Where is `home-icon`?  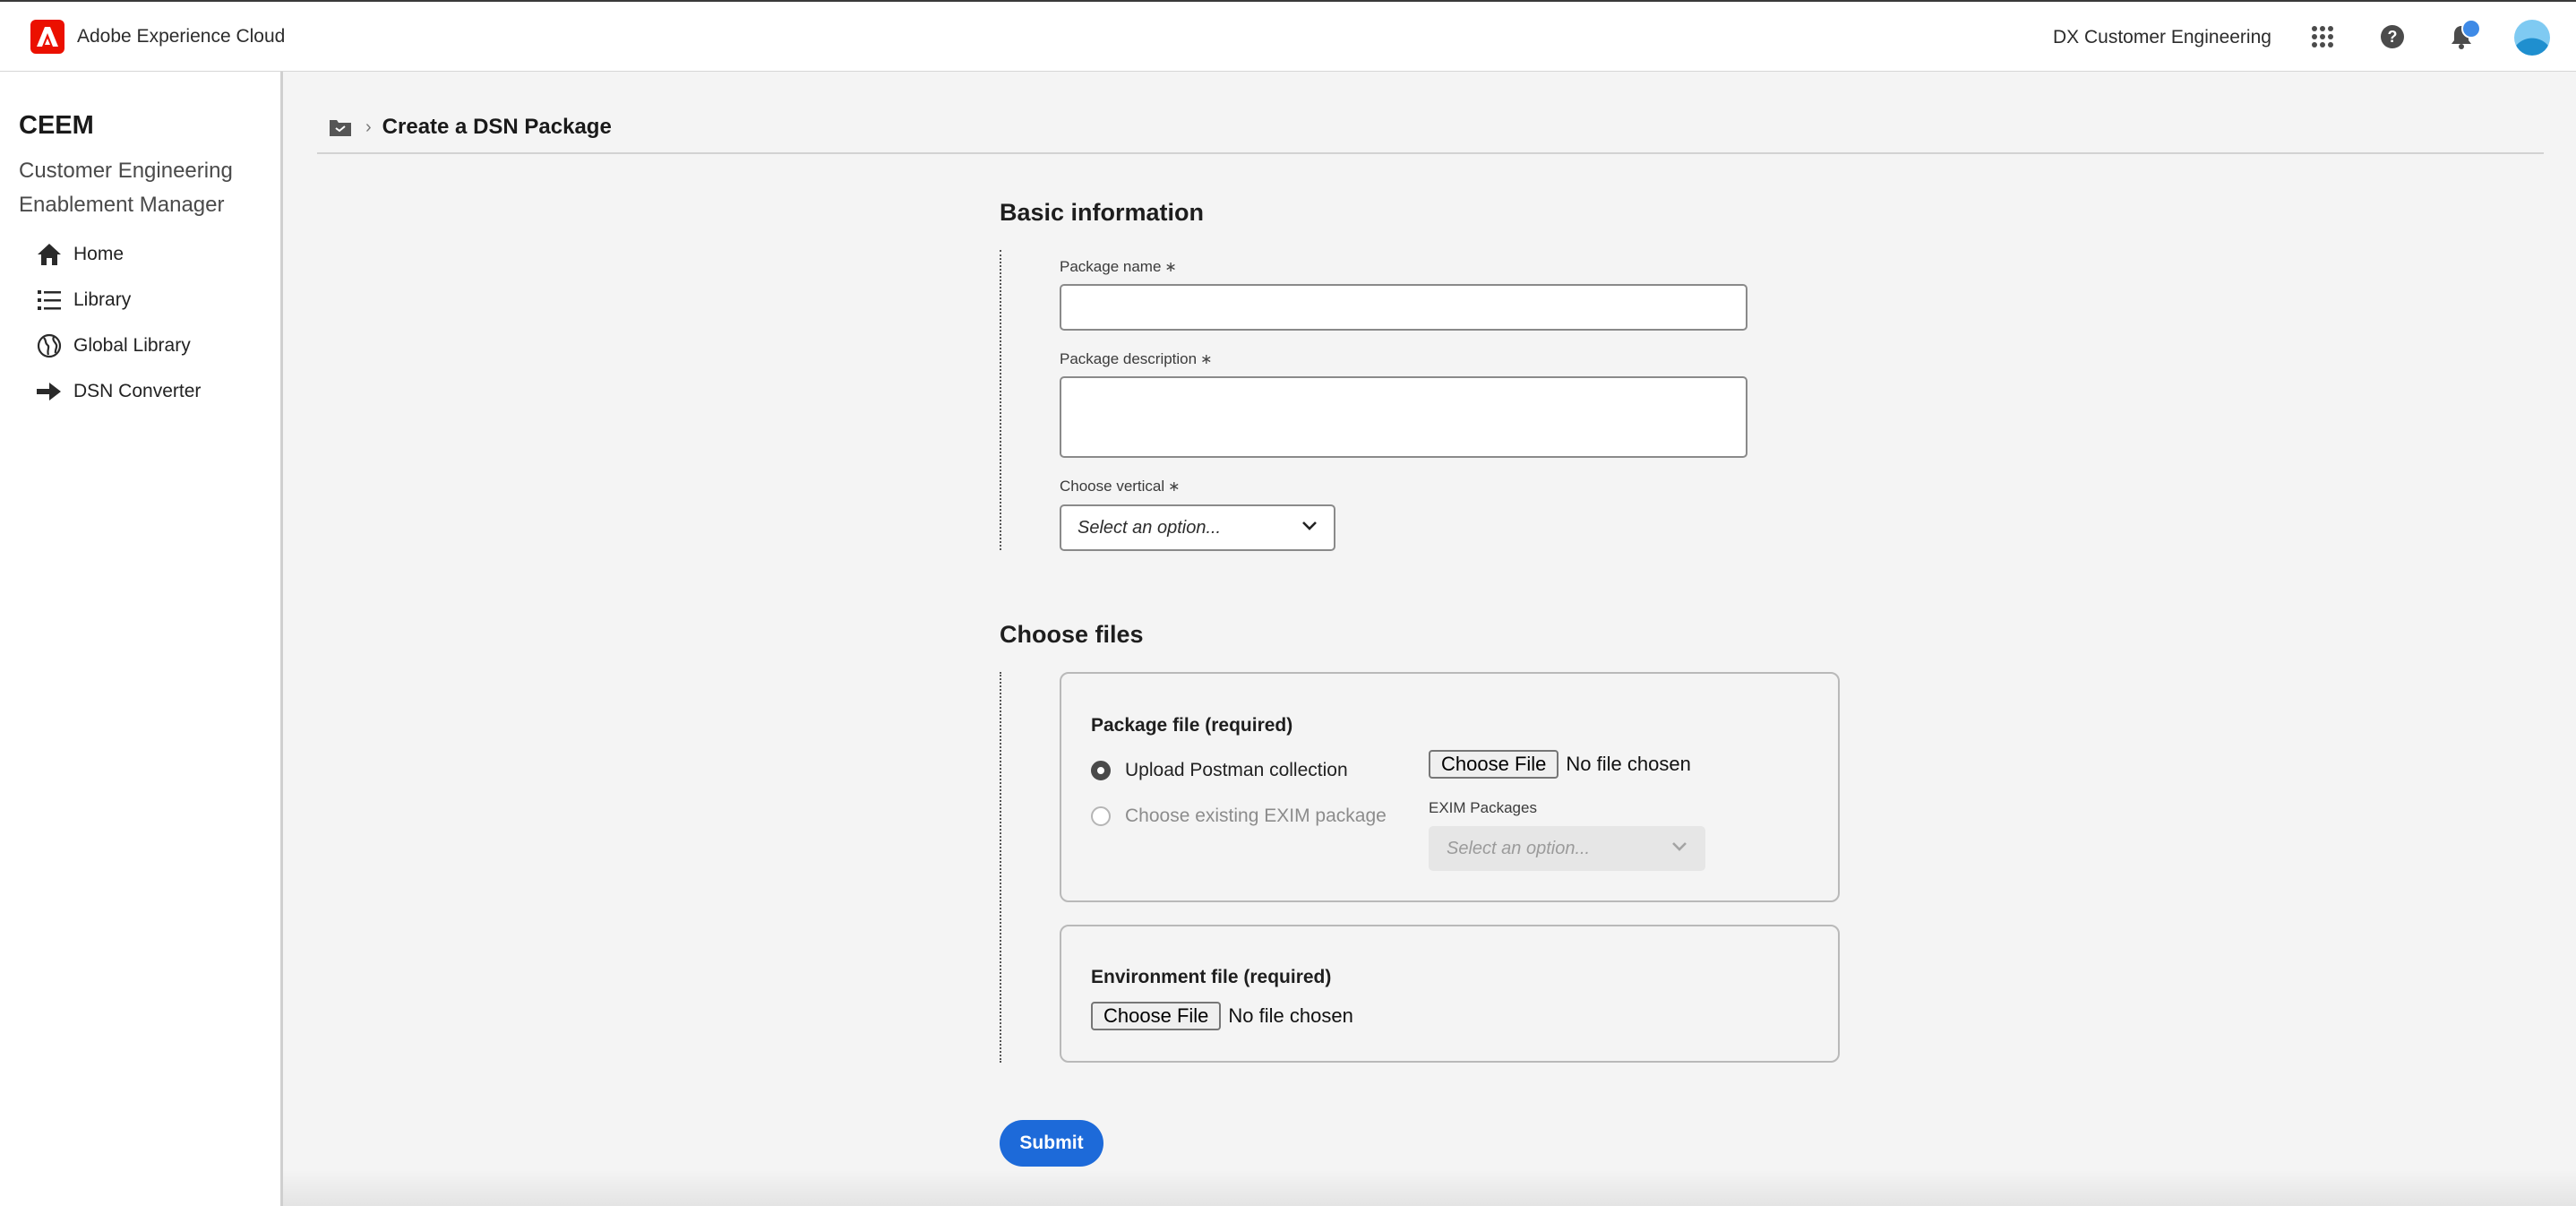 home-icon is located at coordinates (49, 254).